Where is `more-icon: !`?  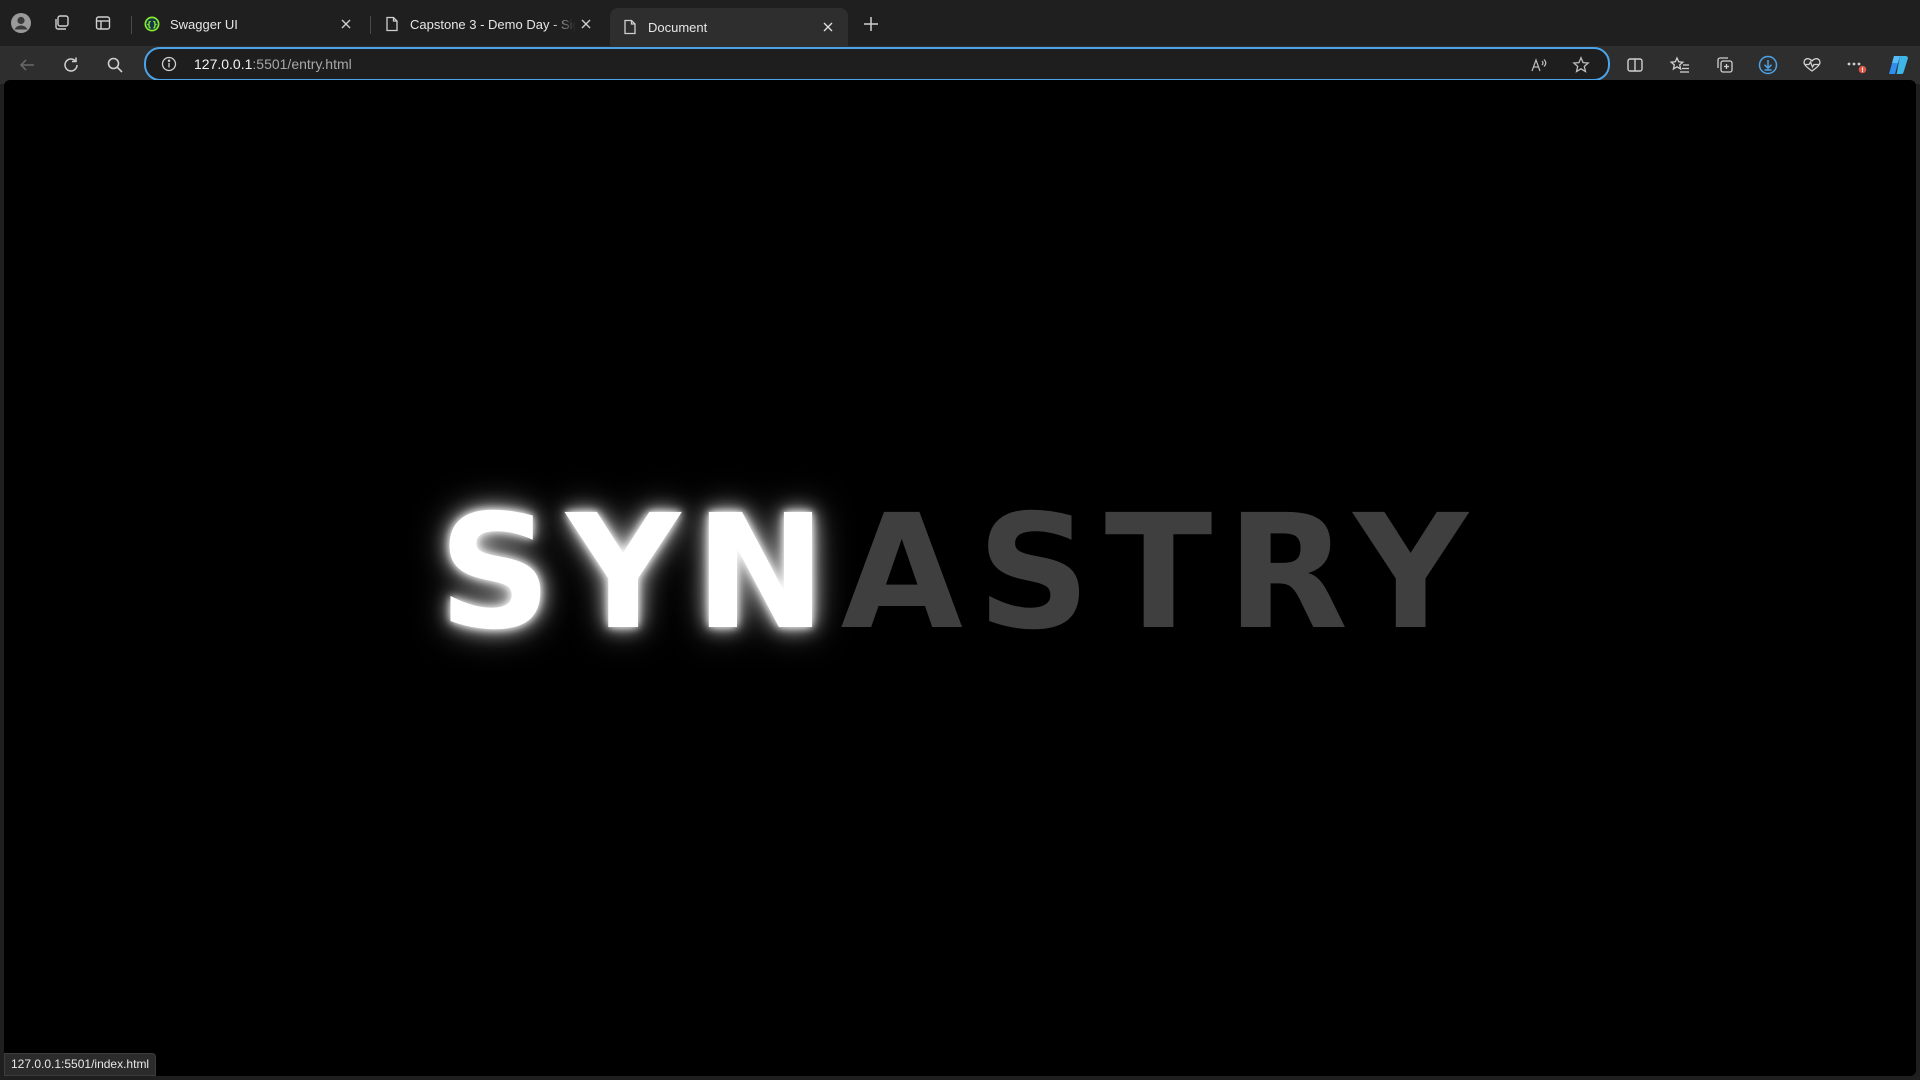 more-icon: ! is located at coordinates (1857, 65).